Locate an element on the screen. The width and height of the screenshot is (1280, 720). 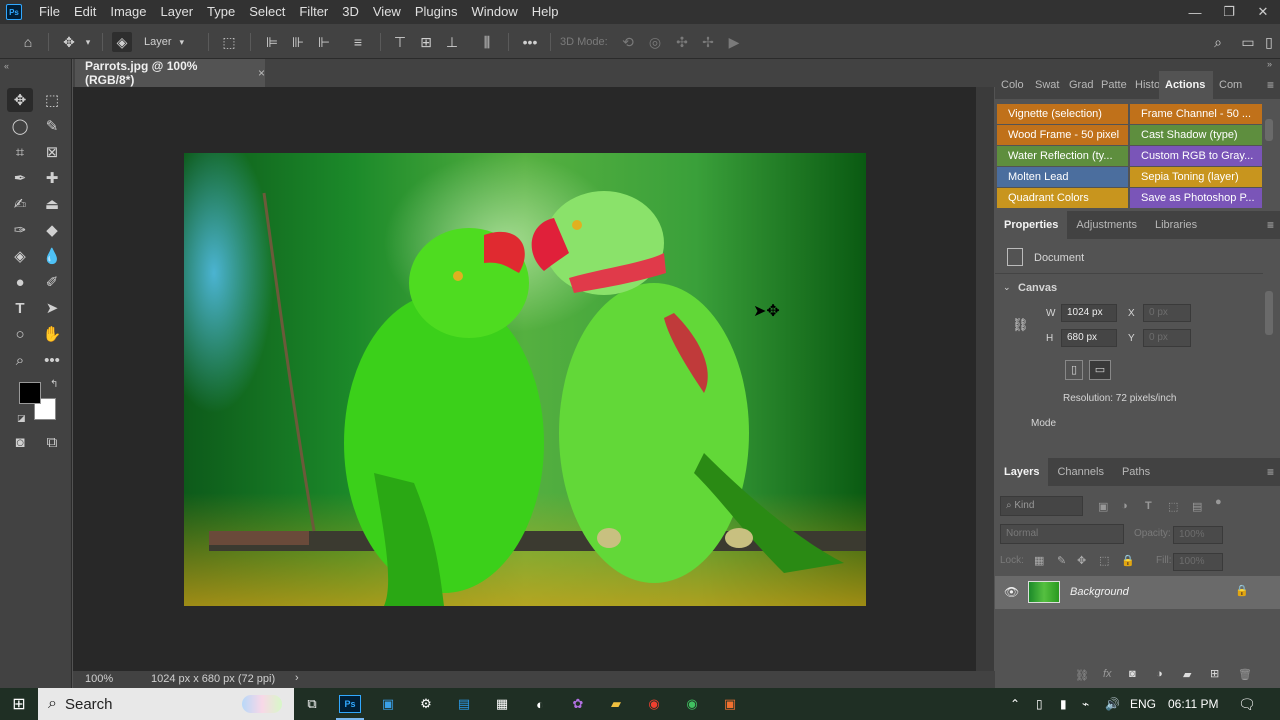
lock-icon: 🔒 is located at coordinates (1242, 590).